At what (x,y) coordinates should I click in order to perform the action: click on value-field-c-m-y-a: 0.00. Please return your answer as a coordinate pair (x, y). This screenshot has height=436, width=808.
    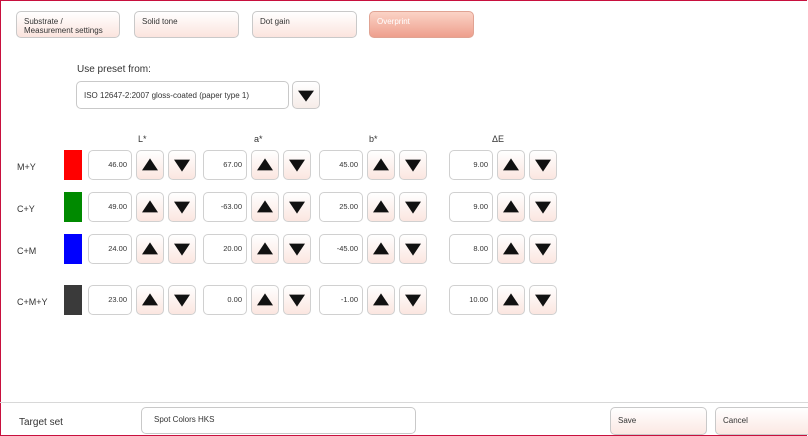
    Looking at the image, I should click on (225, 300).